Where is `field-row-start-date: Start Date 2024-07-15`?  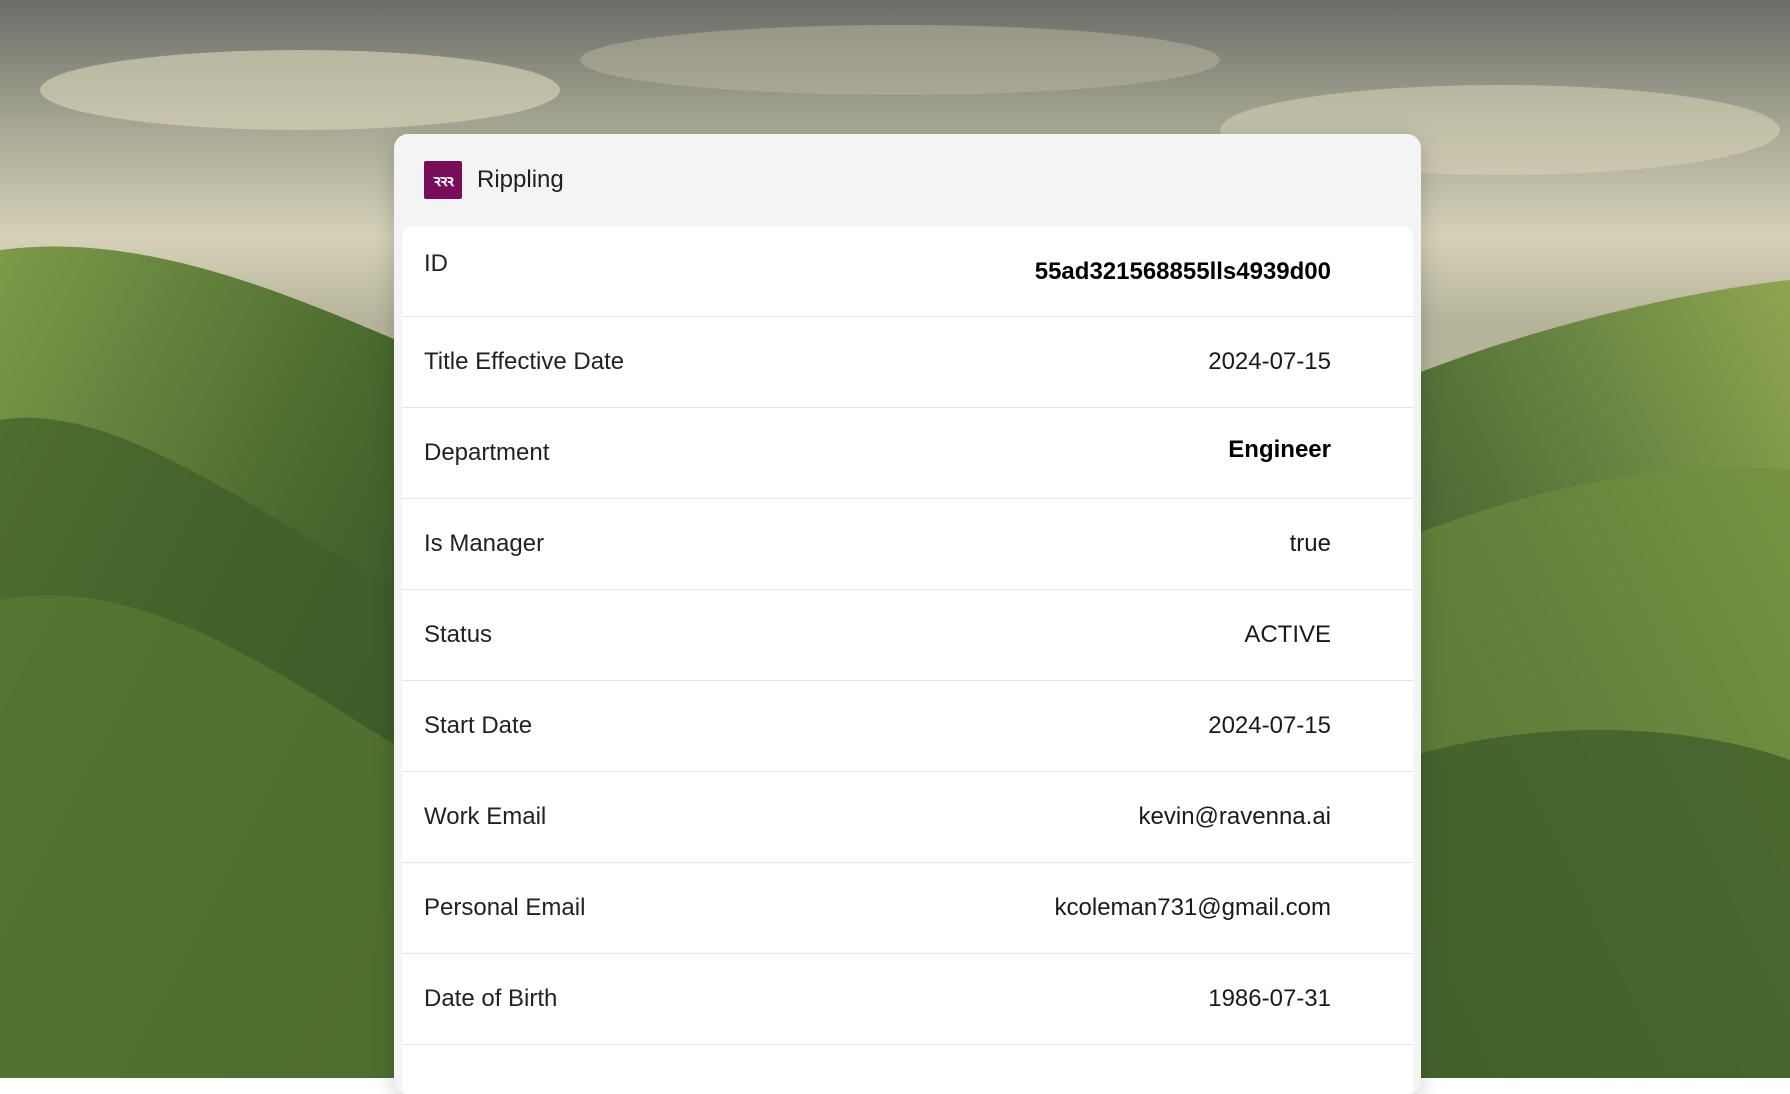
field-row-start-date: Start Date 2024-07-15 is located at coordinates (907, 726).